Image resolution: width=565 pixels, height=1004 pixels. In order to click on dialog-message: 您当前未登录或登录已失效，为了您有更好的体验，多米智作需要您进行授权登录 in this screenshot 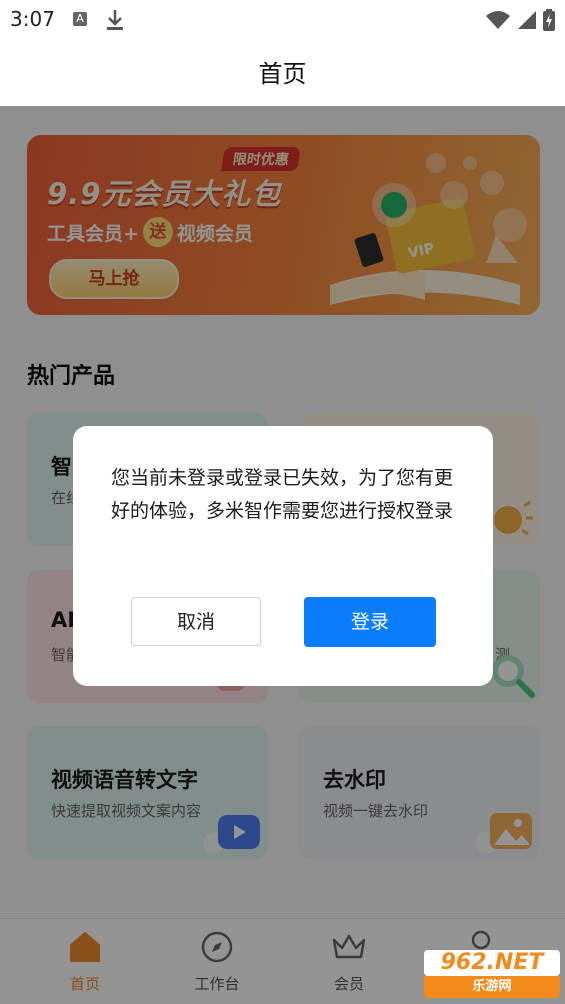, I will do `click(282, 494)`.